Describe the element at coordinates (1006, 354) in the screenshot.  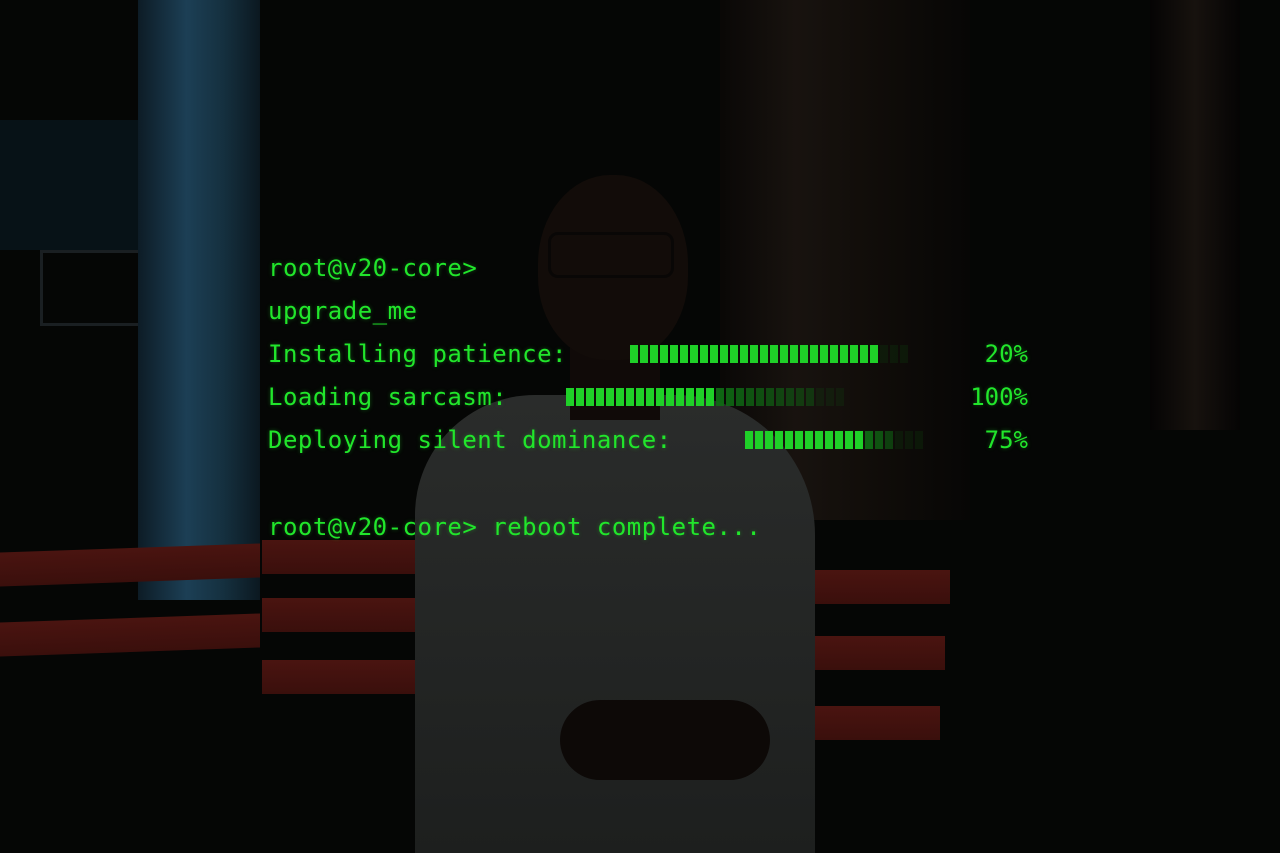
I see `task-percent: 20%` at that location.